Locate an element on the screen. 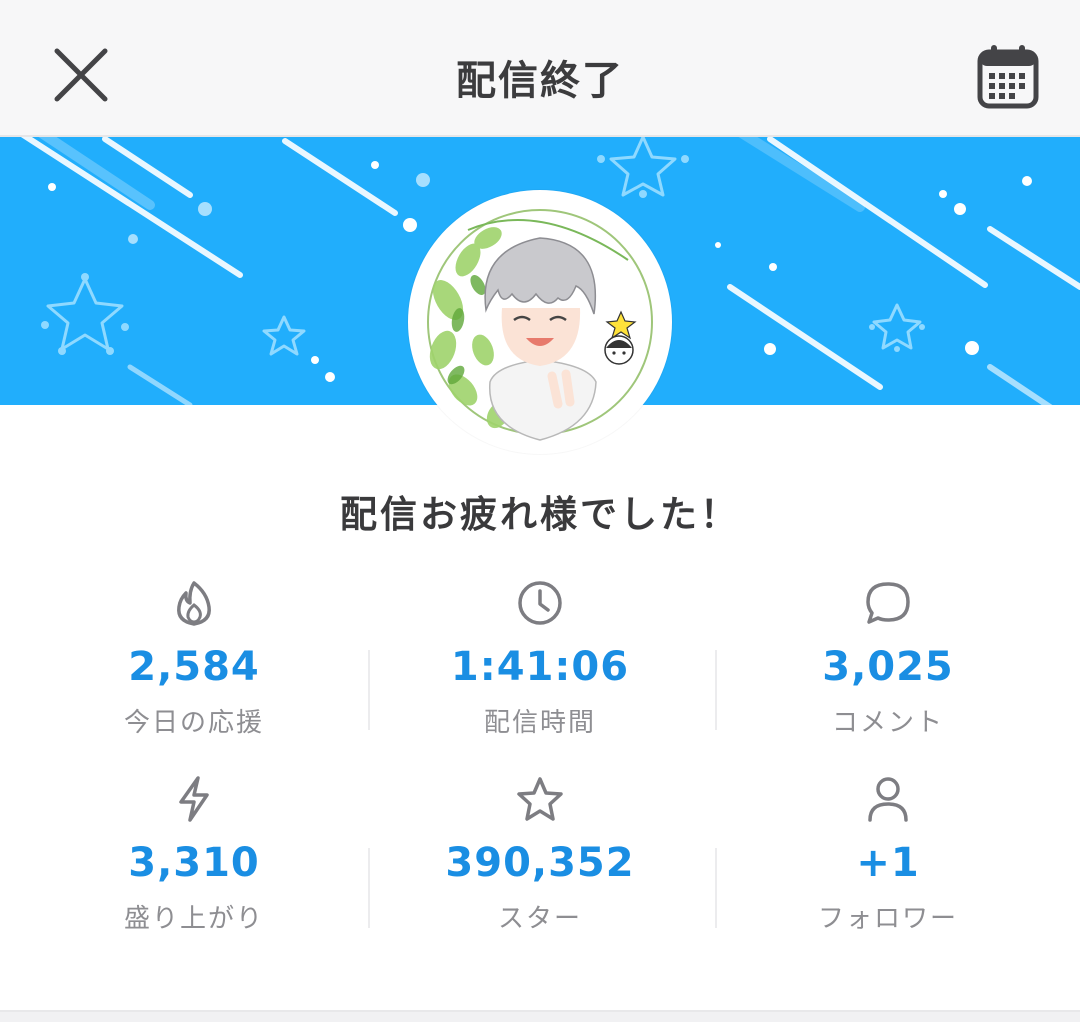 Image resolution: width=1080 pixels, height=1022 pixels. stat-label: スター is located at coordinates (539, 919).